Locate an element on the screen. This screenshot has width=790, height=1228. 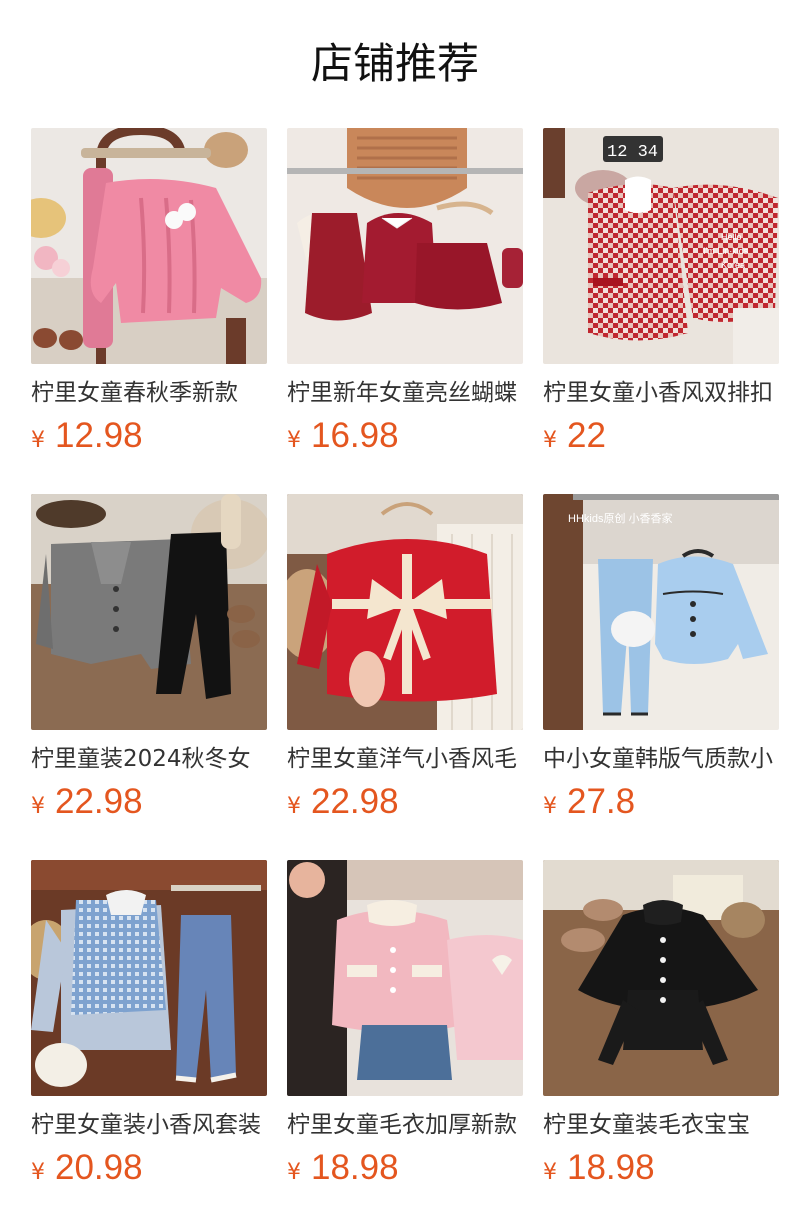
product-card: 柠里新年女童亮丝蝴蝶 ¥16.98 is located at coordinates (405, 311).